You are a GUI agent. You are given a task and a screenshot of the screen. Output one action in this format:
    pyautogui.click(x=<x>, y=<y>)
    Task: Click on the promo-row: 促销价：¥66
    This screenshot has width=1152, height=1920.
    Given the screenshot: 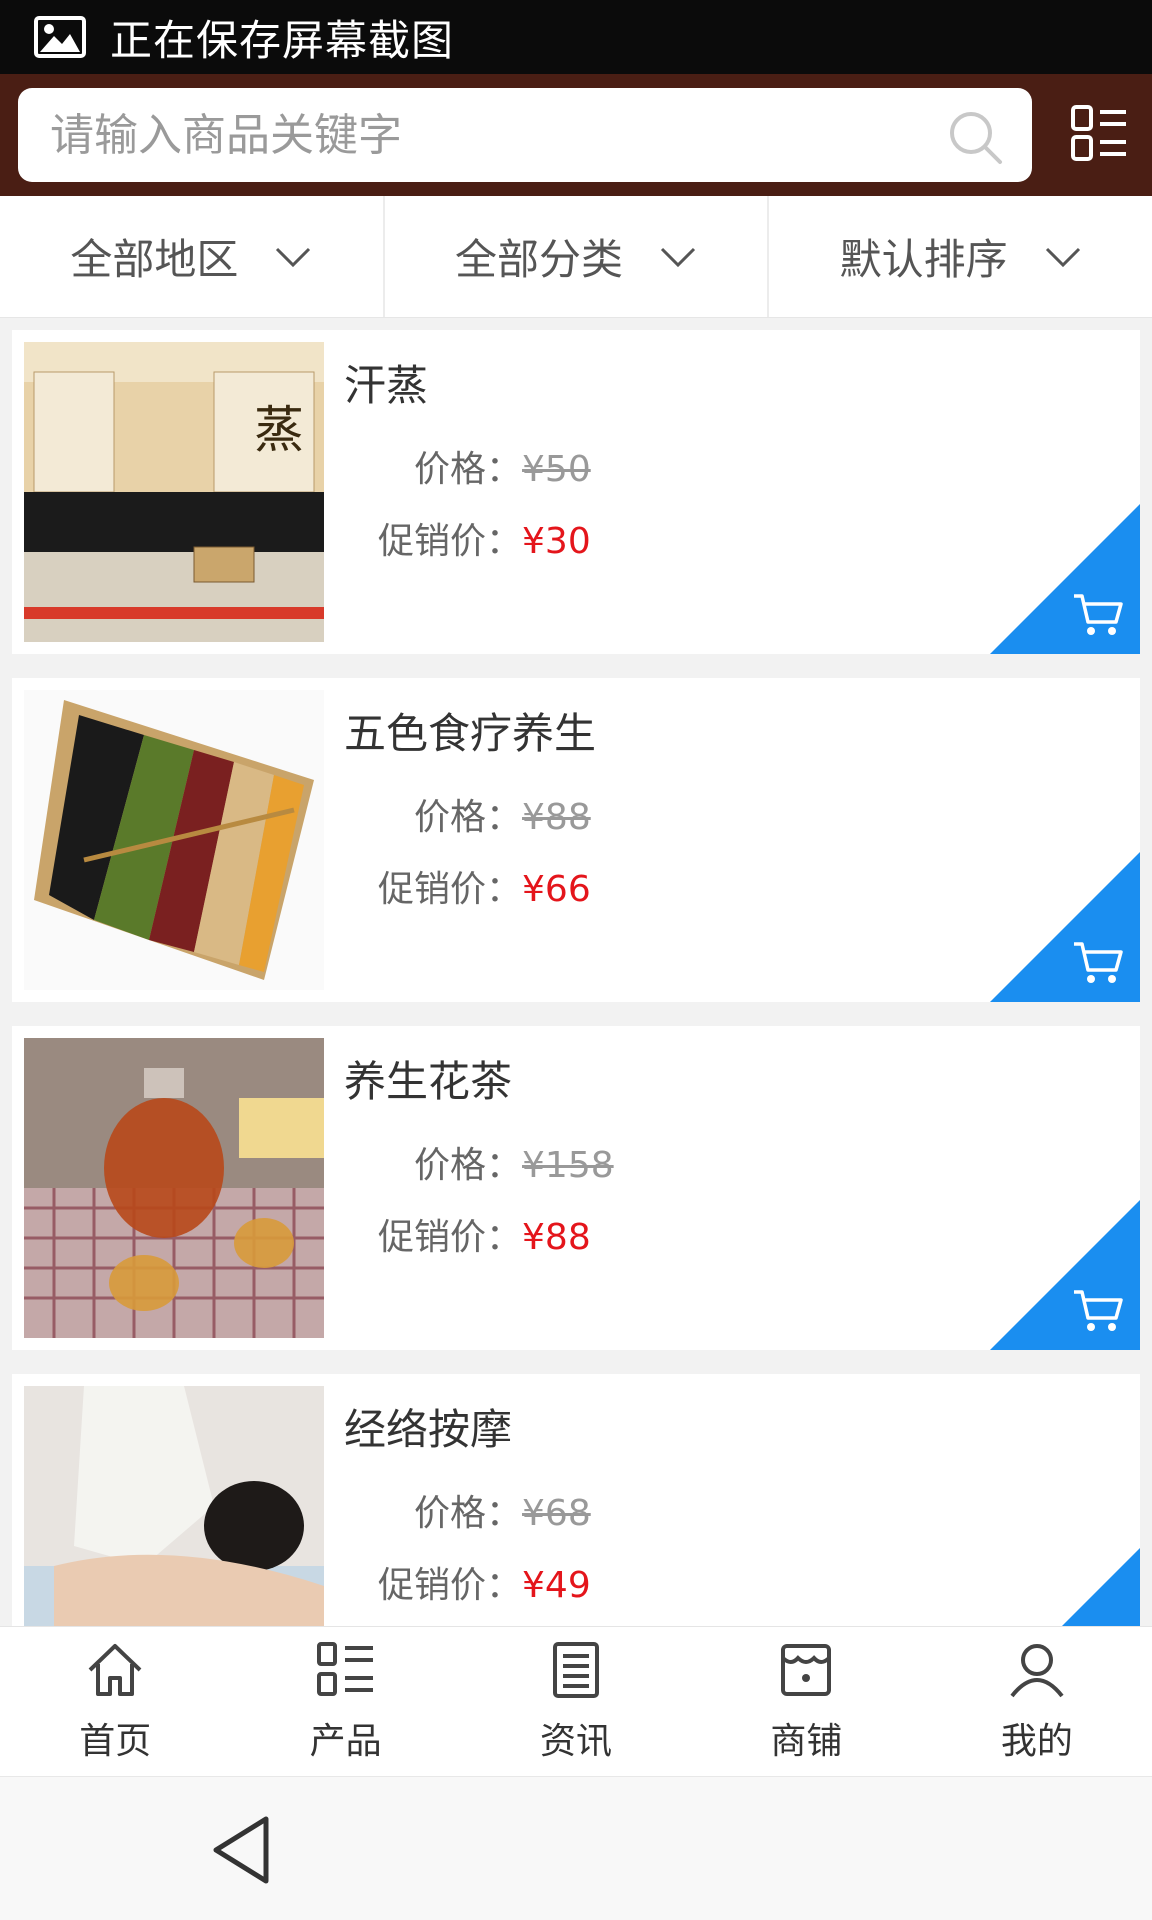 What is the action you would take?
    pyautogui.click(x=484, y=886)
    